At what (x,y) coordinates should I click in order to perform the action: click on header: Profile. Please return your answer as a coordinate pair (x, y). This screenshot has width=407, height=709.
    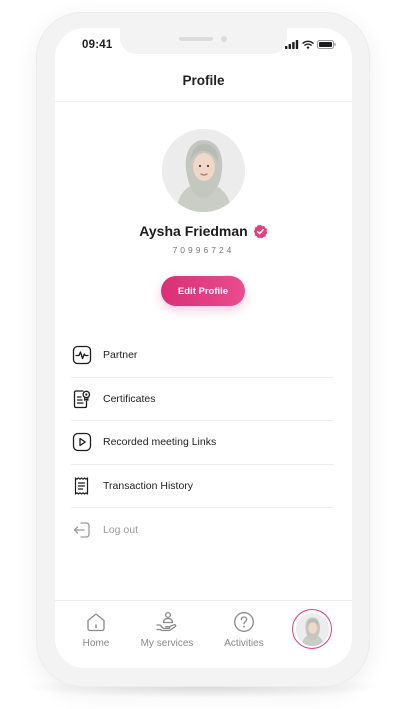
    Looking at the image, I should click on (203, 80).